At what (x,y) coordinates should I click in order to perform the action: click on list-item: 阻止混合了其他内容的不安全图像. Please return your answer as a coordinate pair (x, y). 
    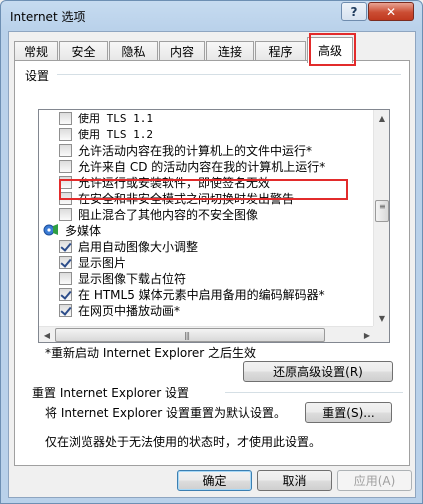
    Looking at the image, I should click on (224, 214).